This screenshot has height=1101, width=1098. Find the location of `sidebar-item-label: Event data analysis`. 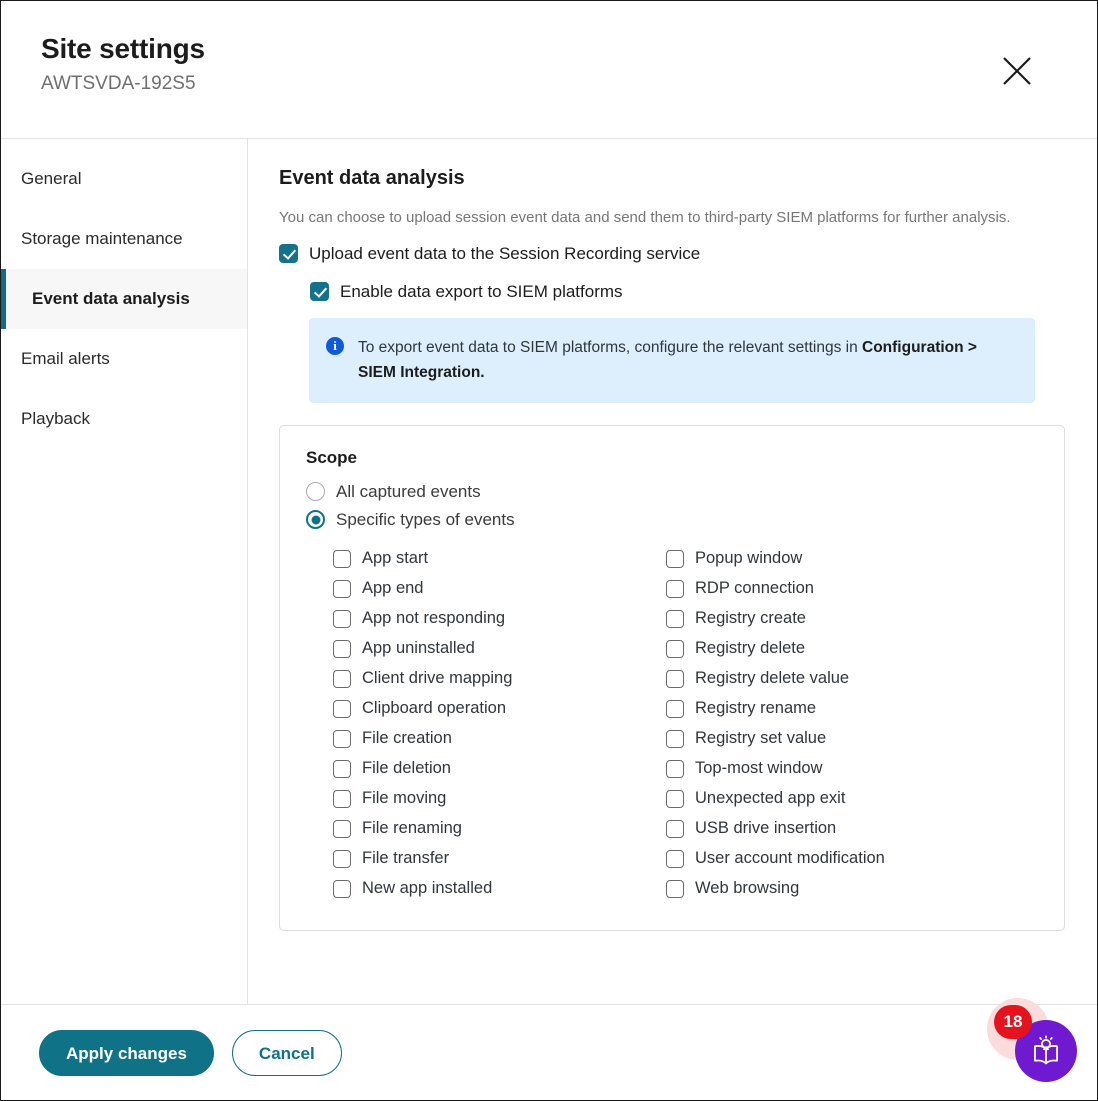

sidebar-item-label: Event data analysis is located at coordinates (111, 298).